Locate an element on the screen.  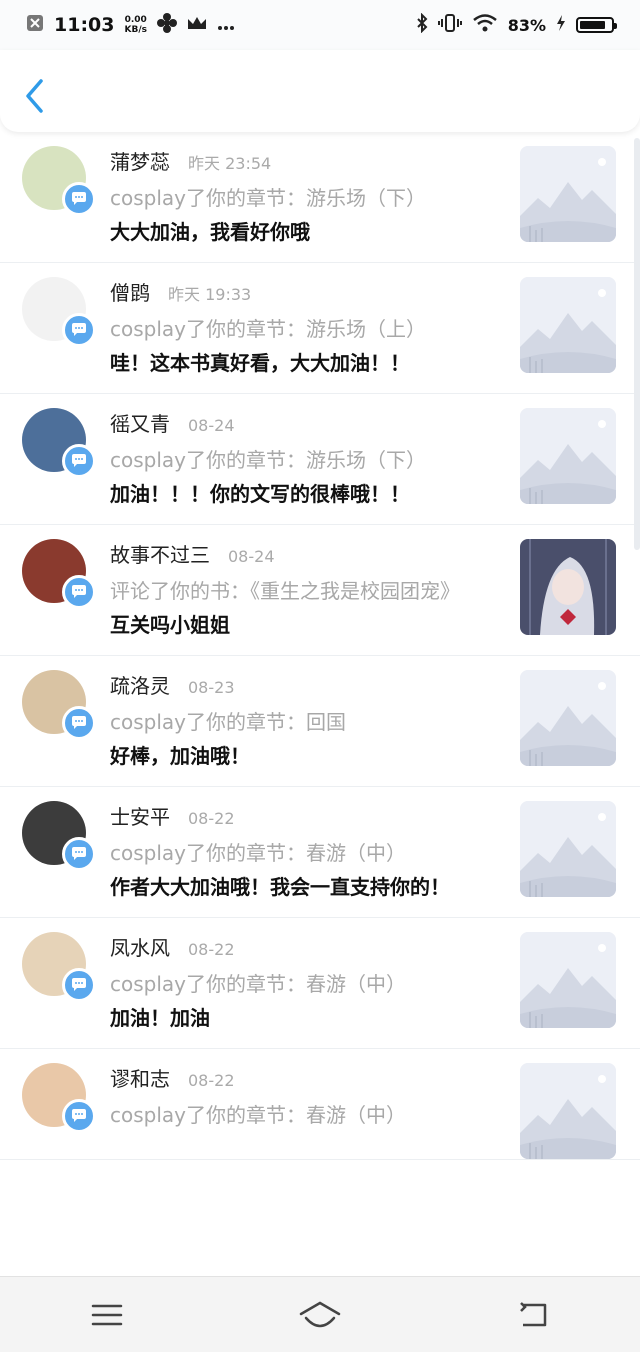
system-nav-bar is located at coordinates (320, 1314).